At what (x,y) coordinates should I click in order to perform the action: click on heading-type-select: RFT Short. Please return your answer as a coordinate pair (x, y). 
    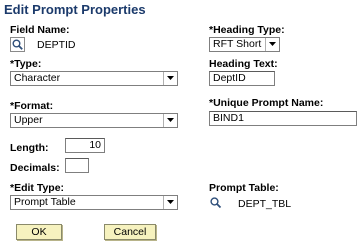
    Looking at the image, I should click on (244, 44).